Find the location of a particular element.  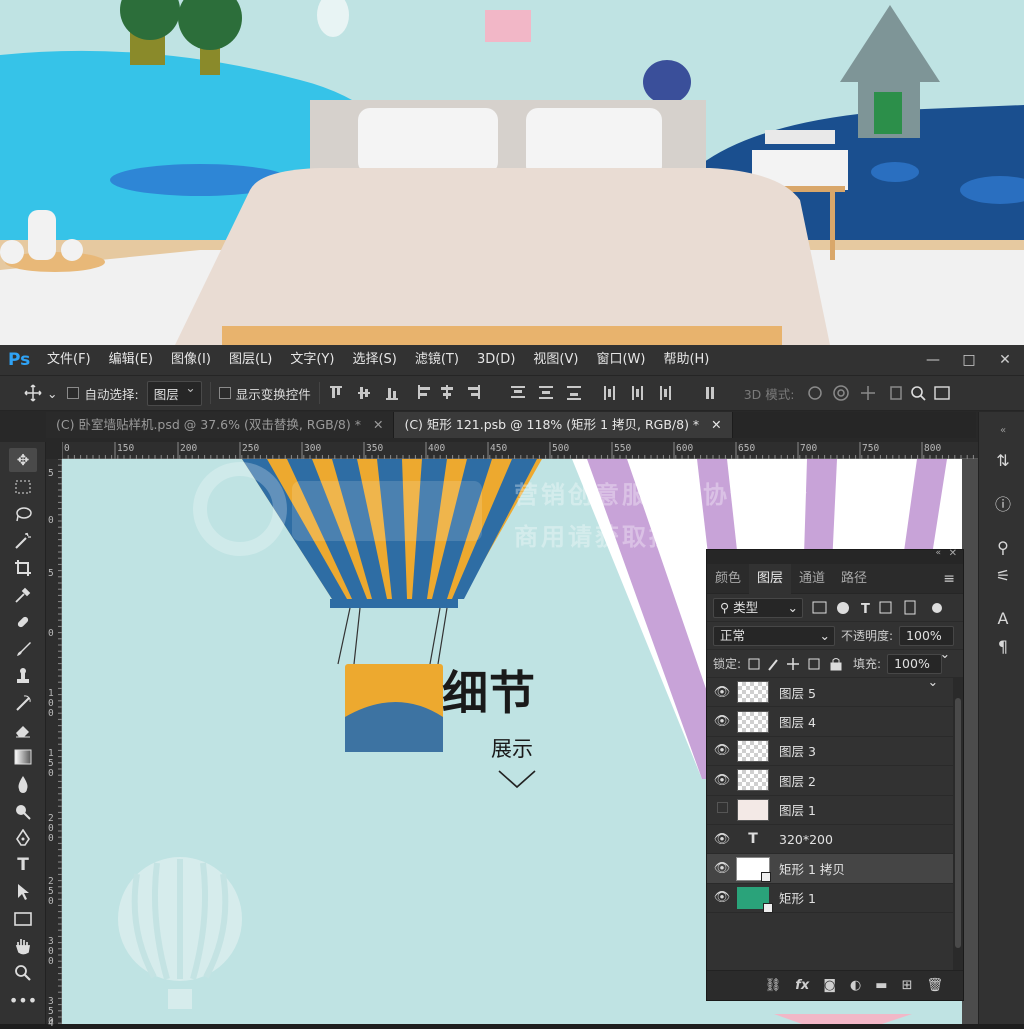

adjustment-icon: ◐ is located at coordinates (855, 985).